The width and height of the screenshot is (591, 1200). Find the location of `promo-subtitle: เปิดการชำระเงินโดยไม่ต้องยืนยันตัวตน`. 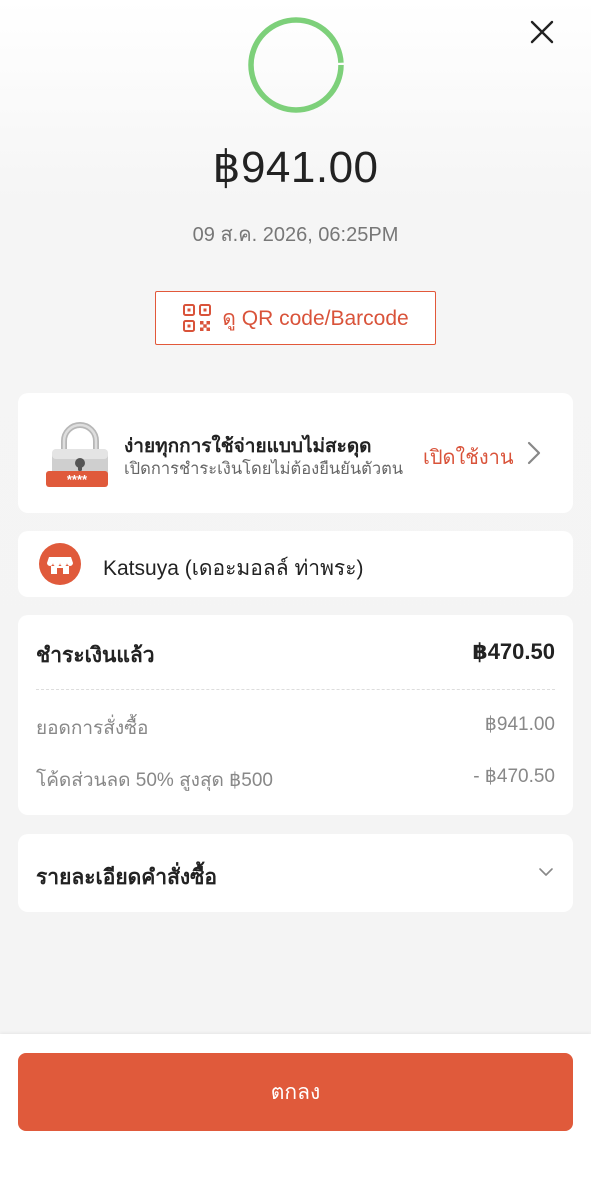

promo-subtitle: เปิดการชำระเงินโดยไม่ต้องยืนยันตัวตน is located at coordinates (264, 469).